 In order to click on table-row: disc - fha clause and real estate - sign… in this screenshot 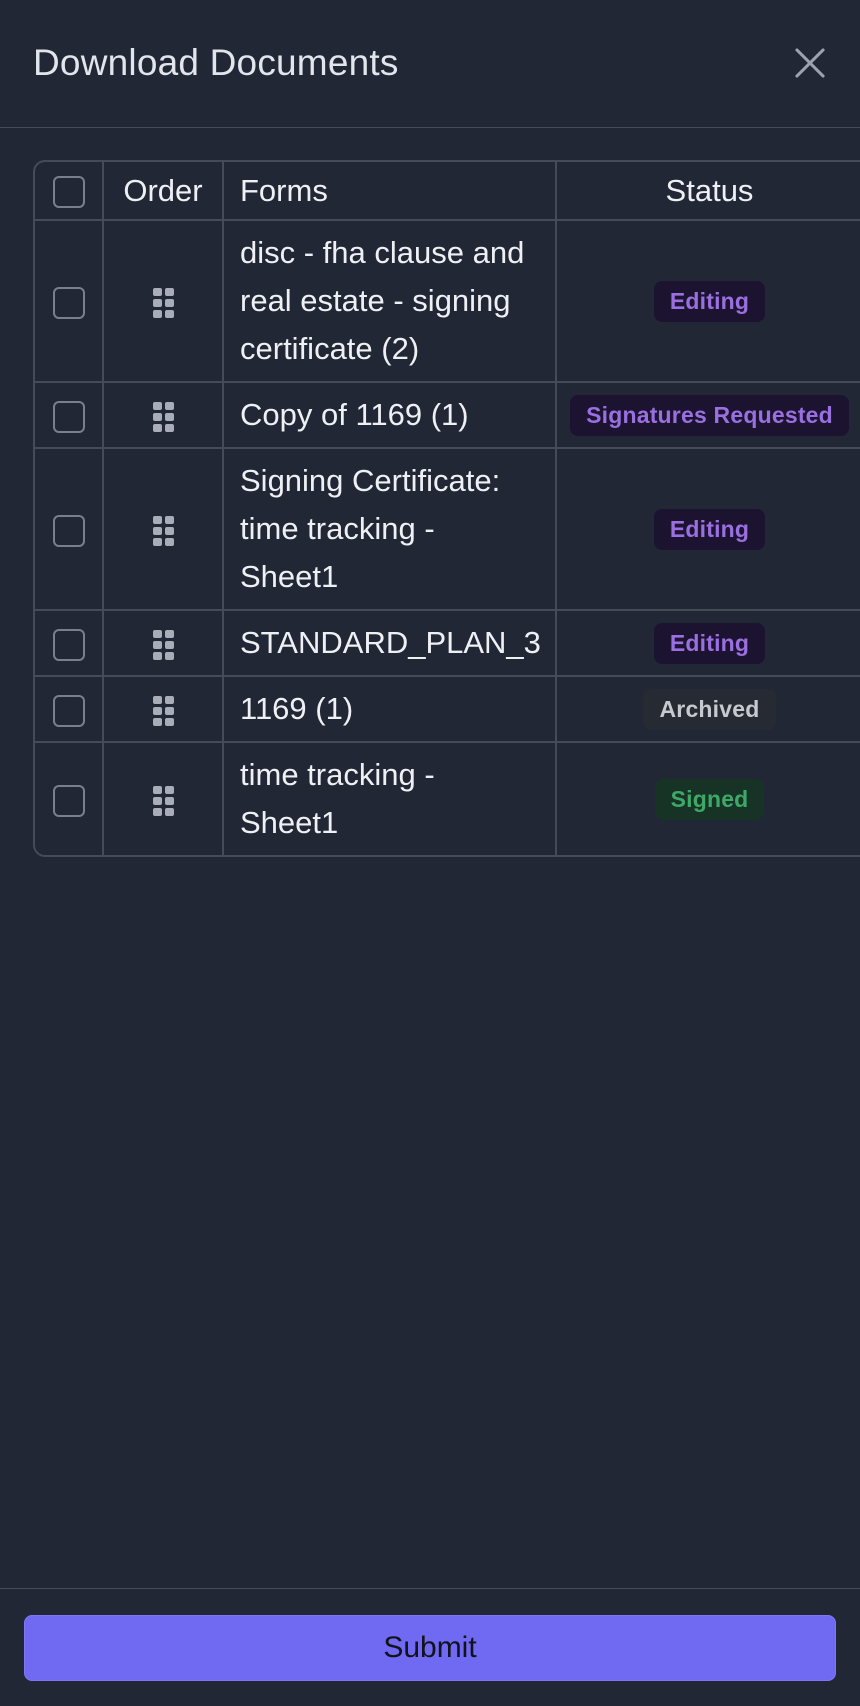, I will do `click(447, 301)`.